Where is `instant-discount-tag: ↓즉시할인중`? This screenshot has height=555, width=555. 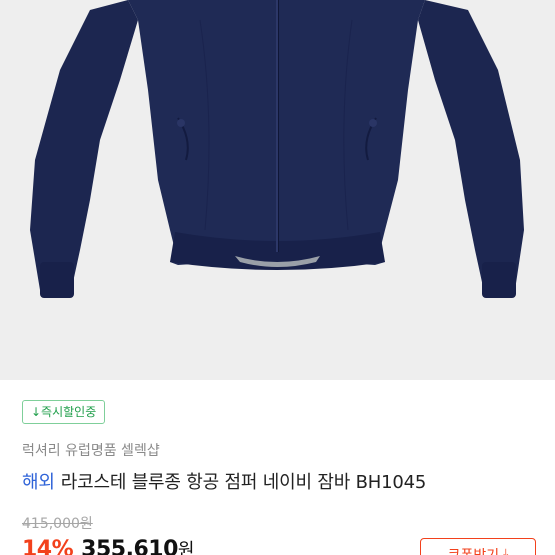 instant-discount-tag: ↓즉시할인중 is located at coordinates (64, 412).